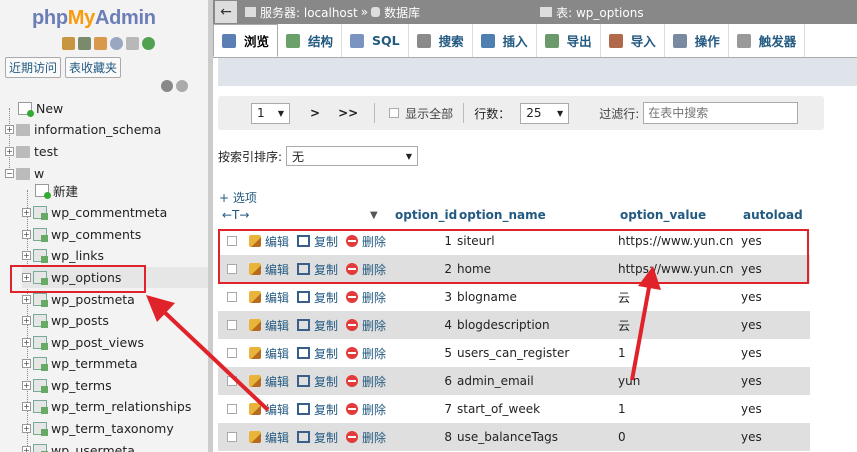  I want to click on annotation-arrow-right, so click(645, 323).